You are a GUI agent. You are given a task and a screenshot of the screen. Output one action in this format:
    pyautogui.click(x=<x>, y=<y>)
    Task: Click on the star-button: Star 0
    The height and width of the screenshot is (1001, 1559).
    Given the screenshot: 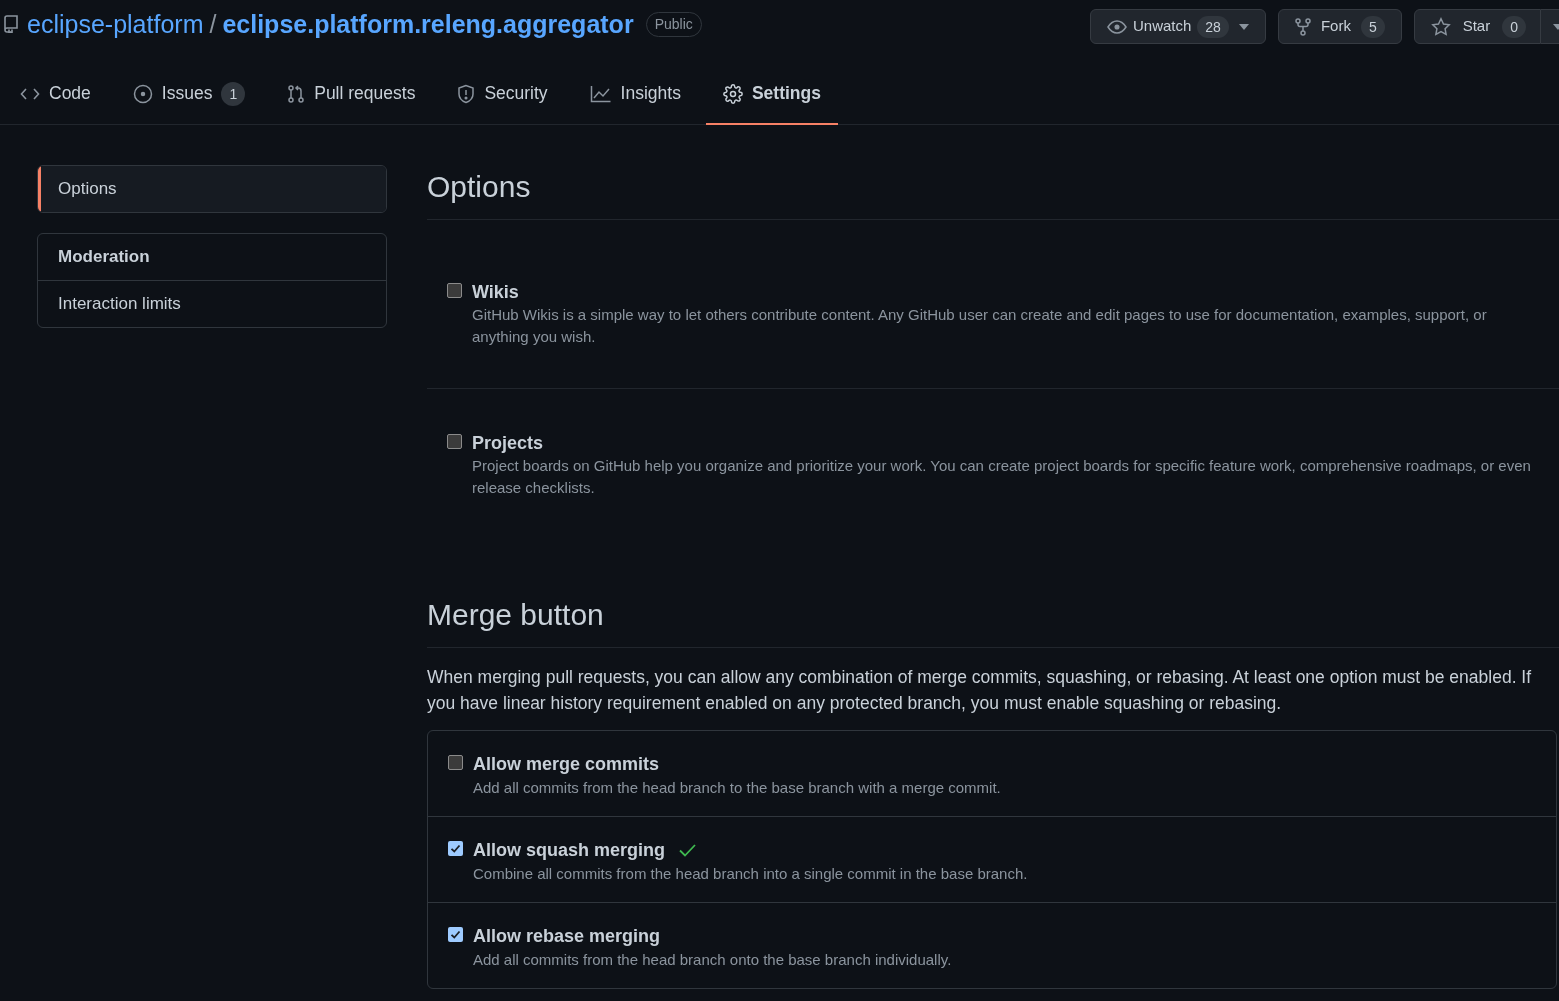 What is the action you would take?
    pyautogui.click(x=1477, y=26)
    